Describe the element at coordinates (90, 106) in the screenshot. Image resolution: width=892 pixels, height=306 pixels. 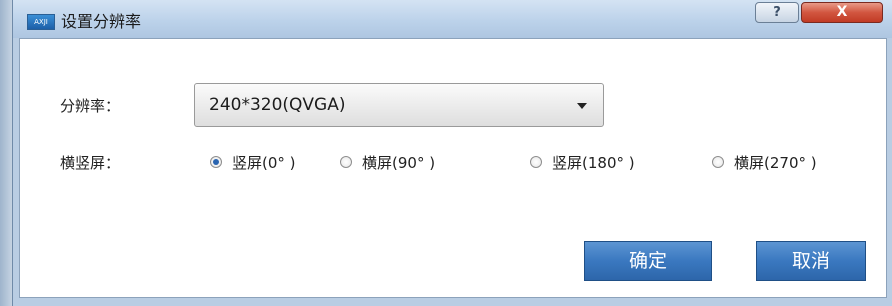
I see `resolution-label: 分辨率：` at that location.